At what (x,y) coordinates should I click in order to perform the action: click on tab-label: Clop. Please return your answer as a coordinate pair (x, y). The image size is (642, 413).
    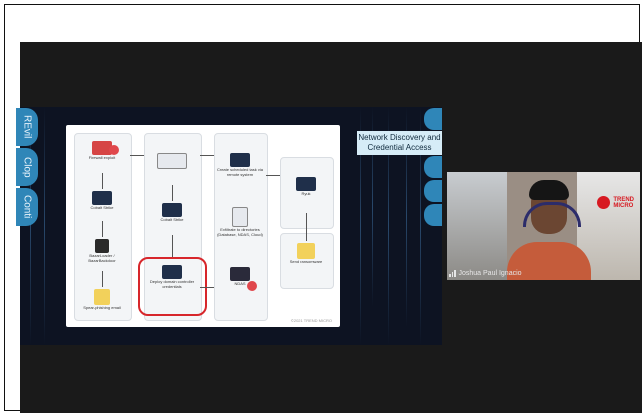
    Looking at the image, I should click on (27, 167).